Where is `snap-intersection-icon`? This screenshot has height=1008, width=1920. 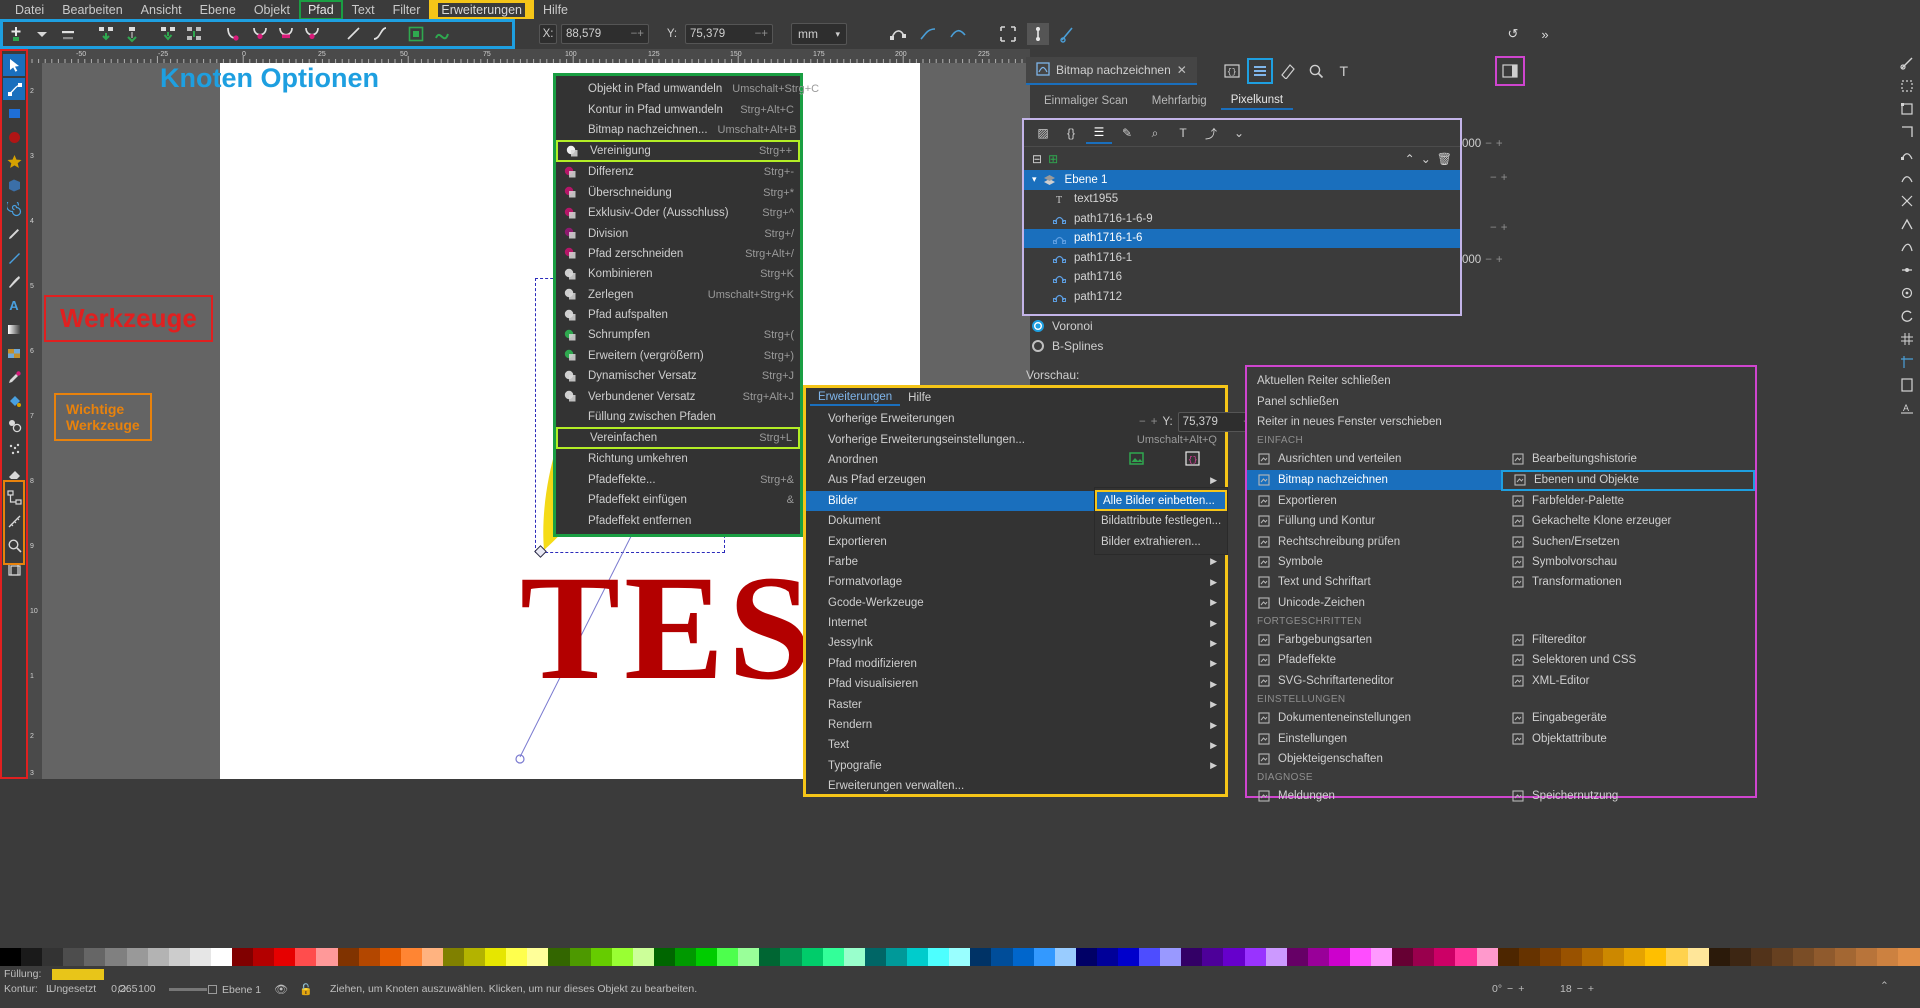
snap-intersection-icon is located at coordinates (1907, 201).